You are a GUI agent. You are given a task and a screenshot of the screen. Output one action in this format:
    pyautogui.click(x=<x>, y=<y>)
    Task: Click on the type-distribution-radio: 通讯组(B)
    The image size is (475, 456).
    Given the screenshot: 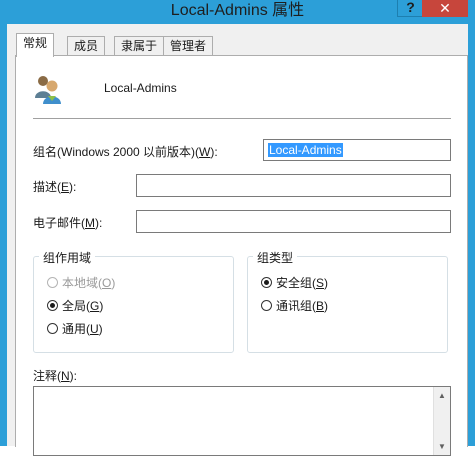 What is the action you would take?
    pyautogui.click(x=294, y=306)
    